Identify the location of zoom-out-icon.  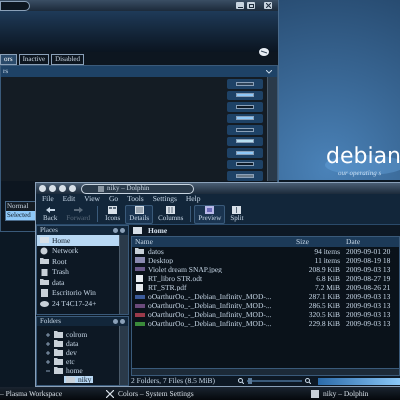
(241, 381).